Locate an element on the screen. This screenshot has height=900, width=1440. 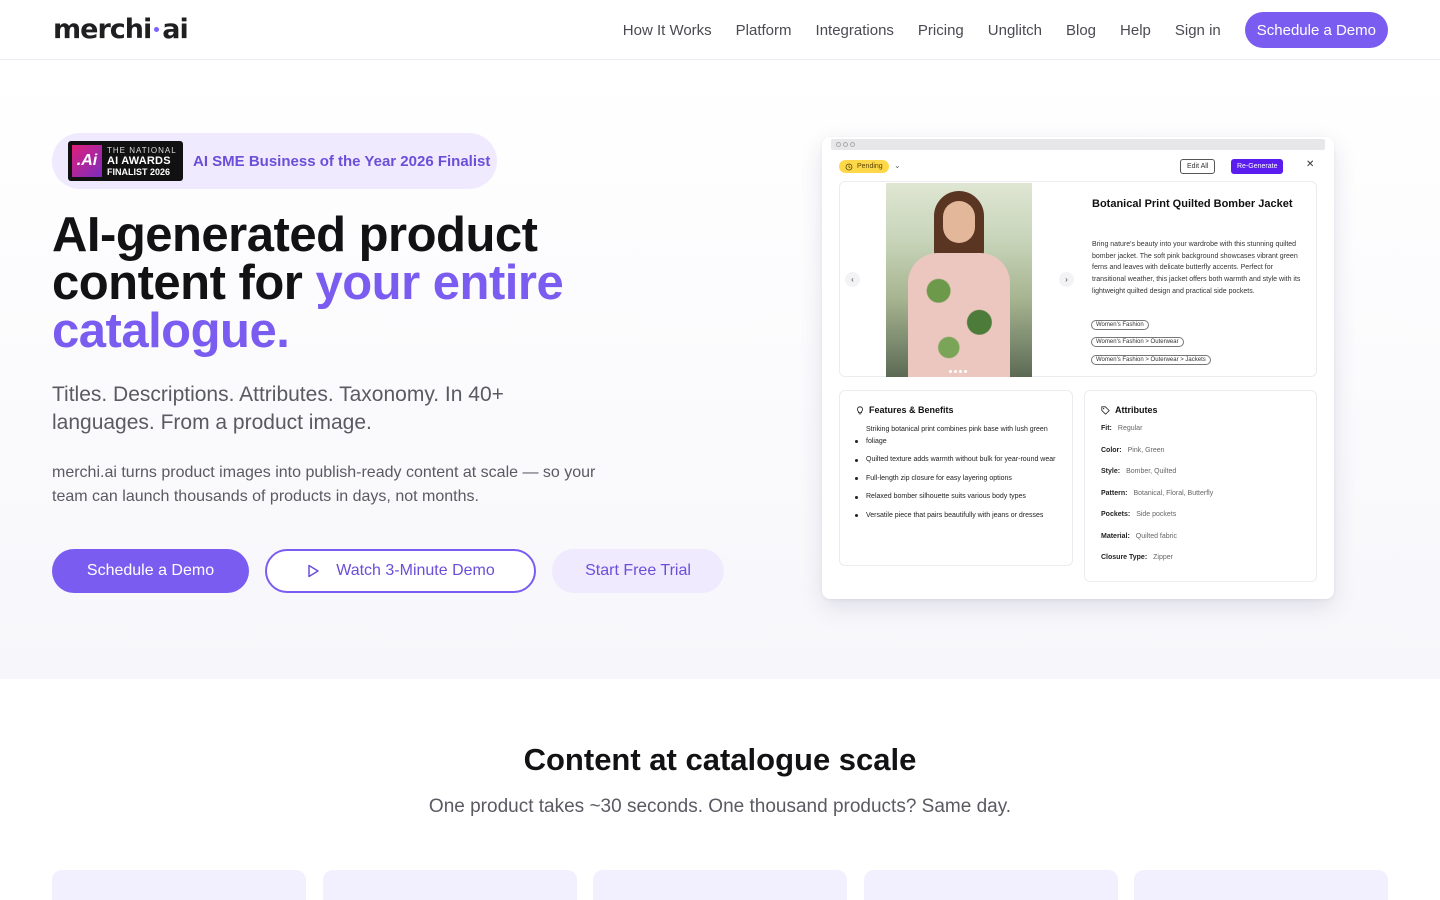
nav-schedule-demo-button: Schedule a Demo is located at coordinates (1316, 30).